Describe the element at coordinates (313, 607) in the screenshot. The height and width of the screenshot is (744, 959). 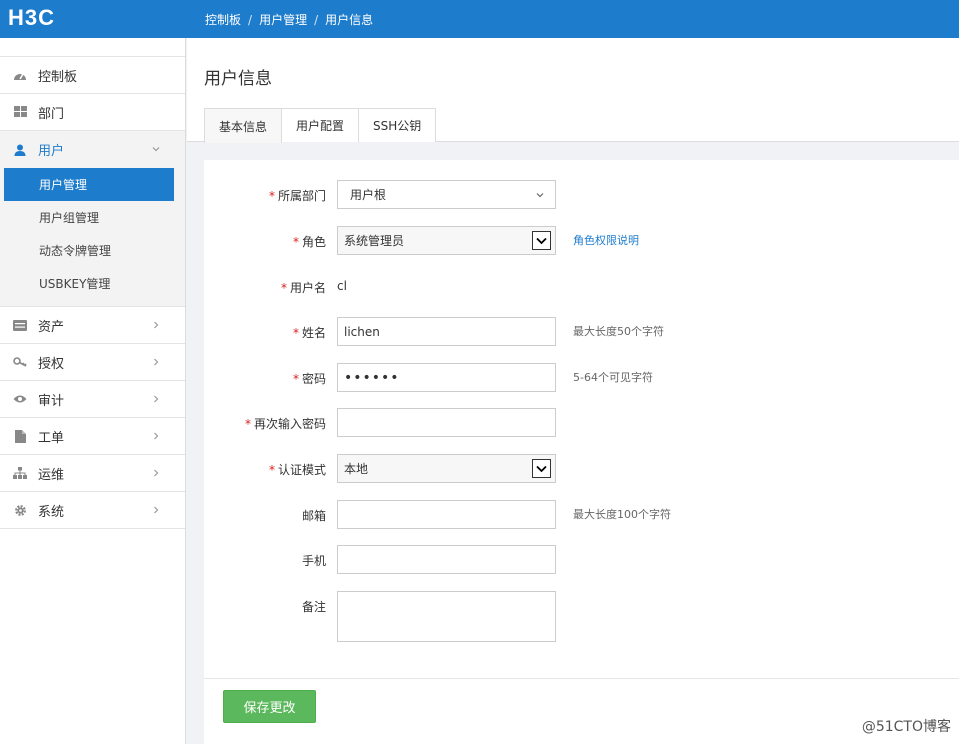
I see `note-label: 备注` at that location.